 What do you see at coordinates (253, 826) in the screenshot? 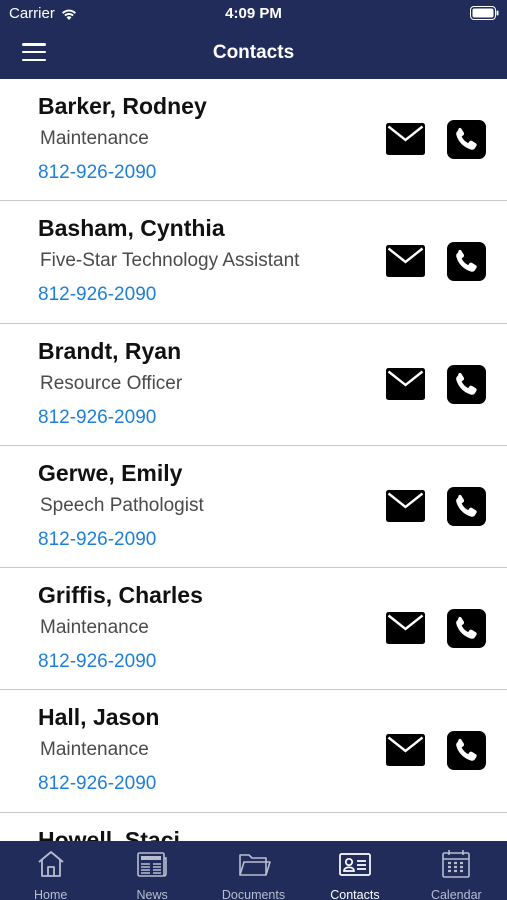
I see `contact-row: Howell, Staci` at bounding box center [253, 826].